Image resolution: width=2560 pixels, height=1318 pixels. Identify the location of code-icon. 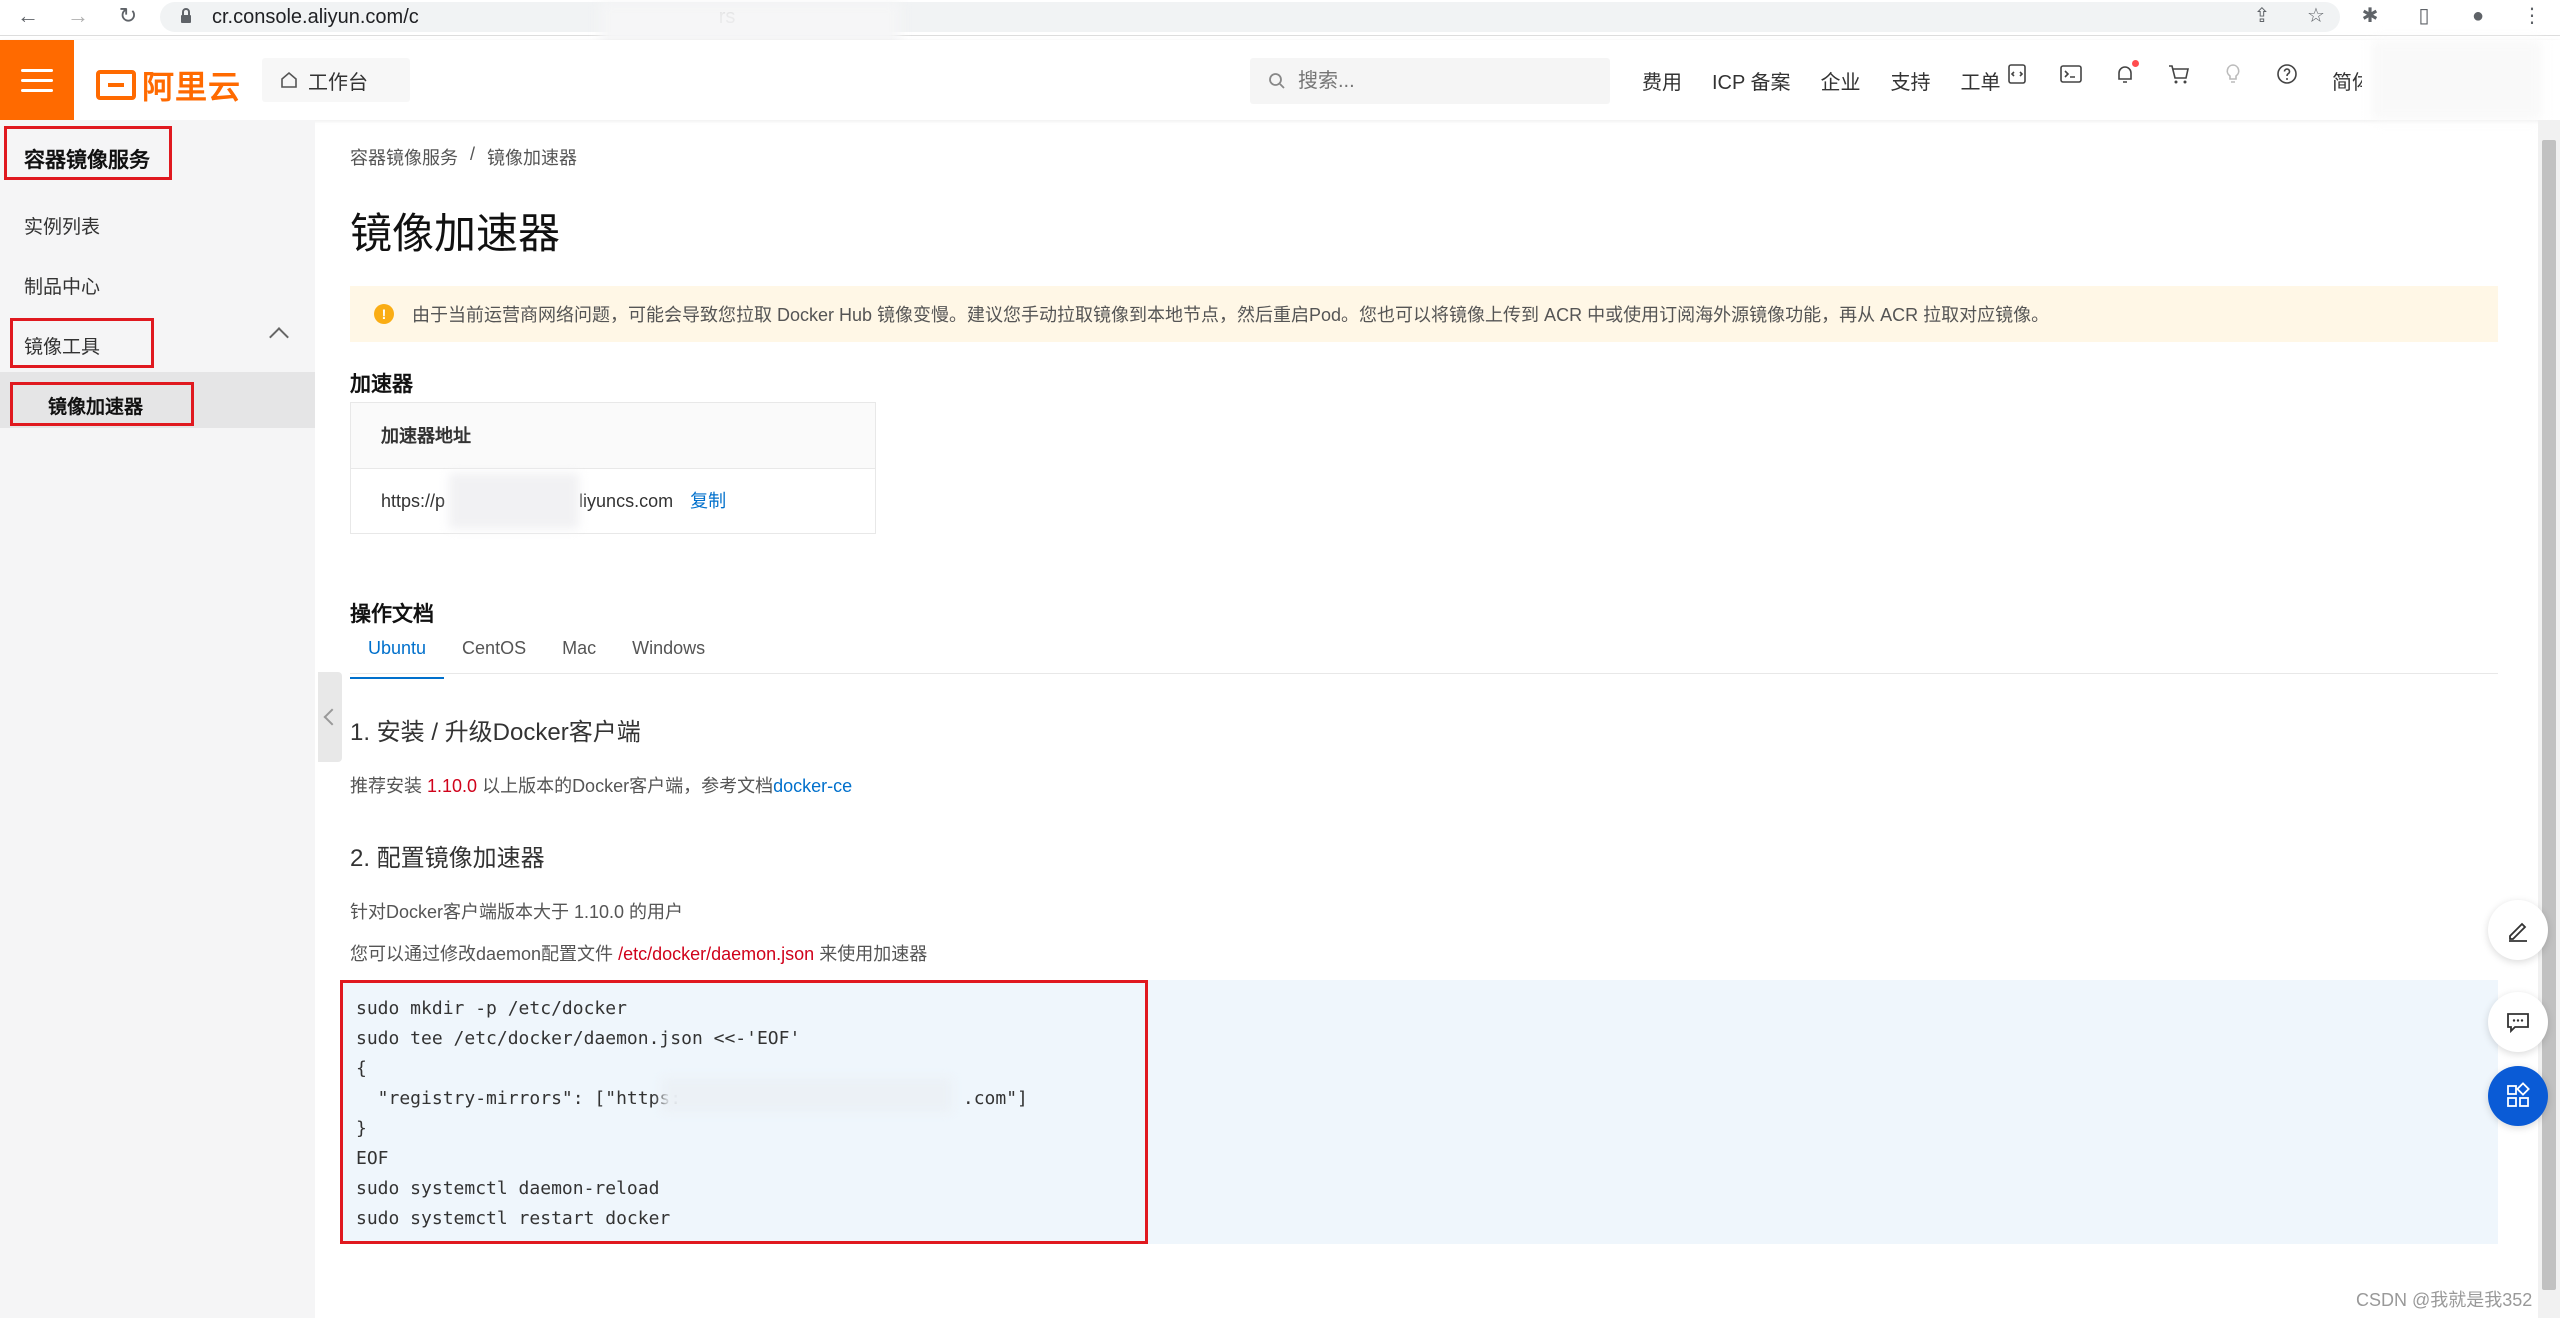
(2017, 74).